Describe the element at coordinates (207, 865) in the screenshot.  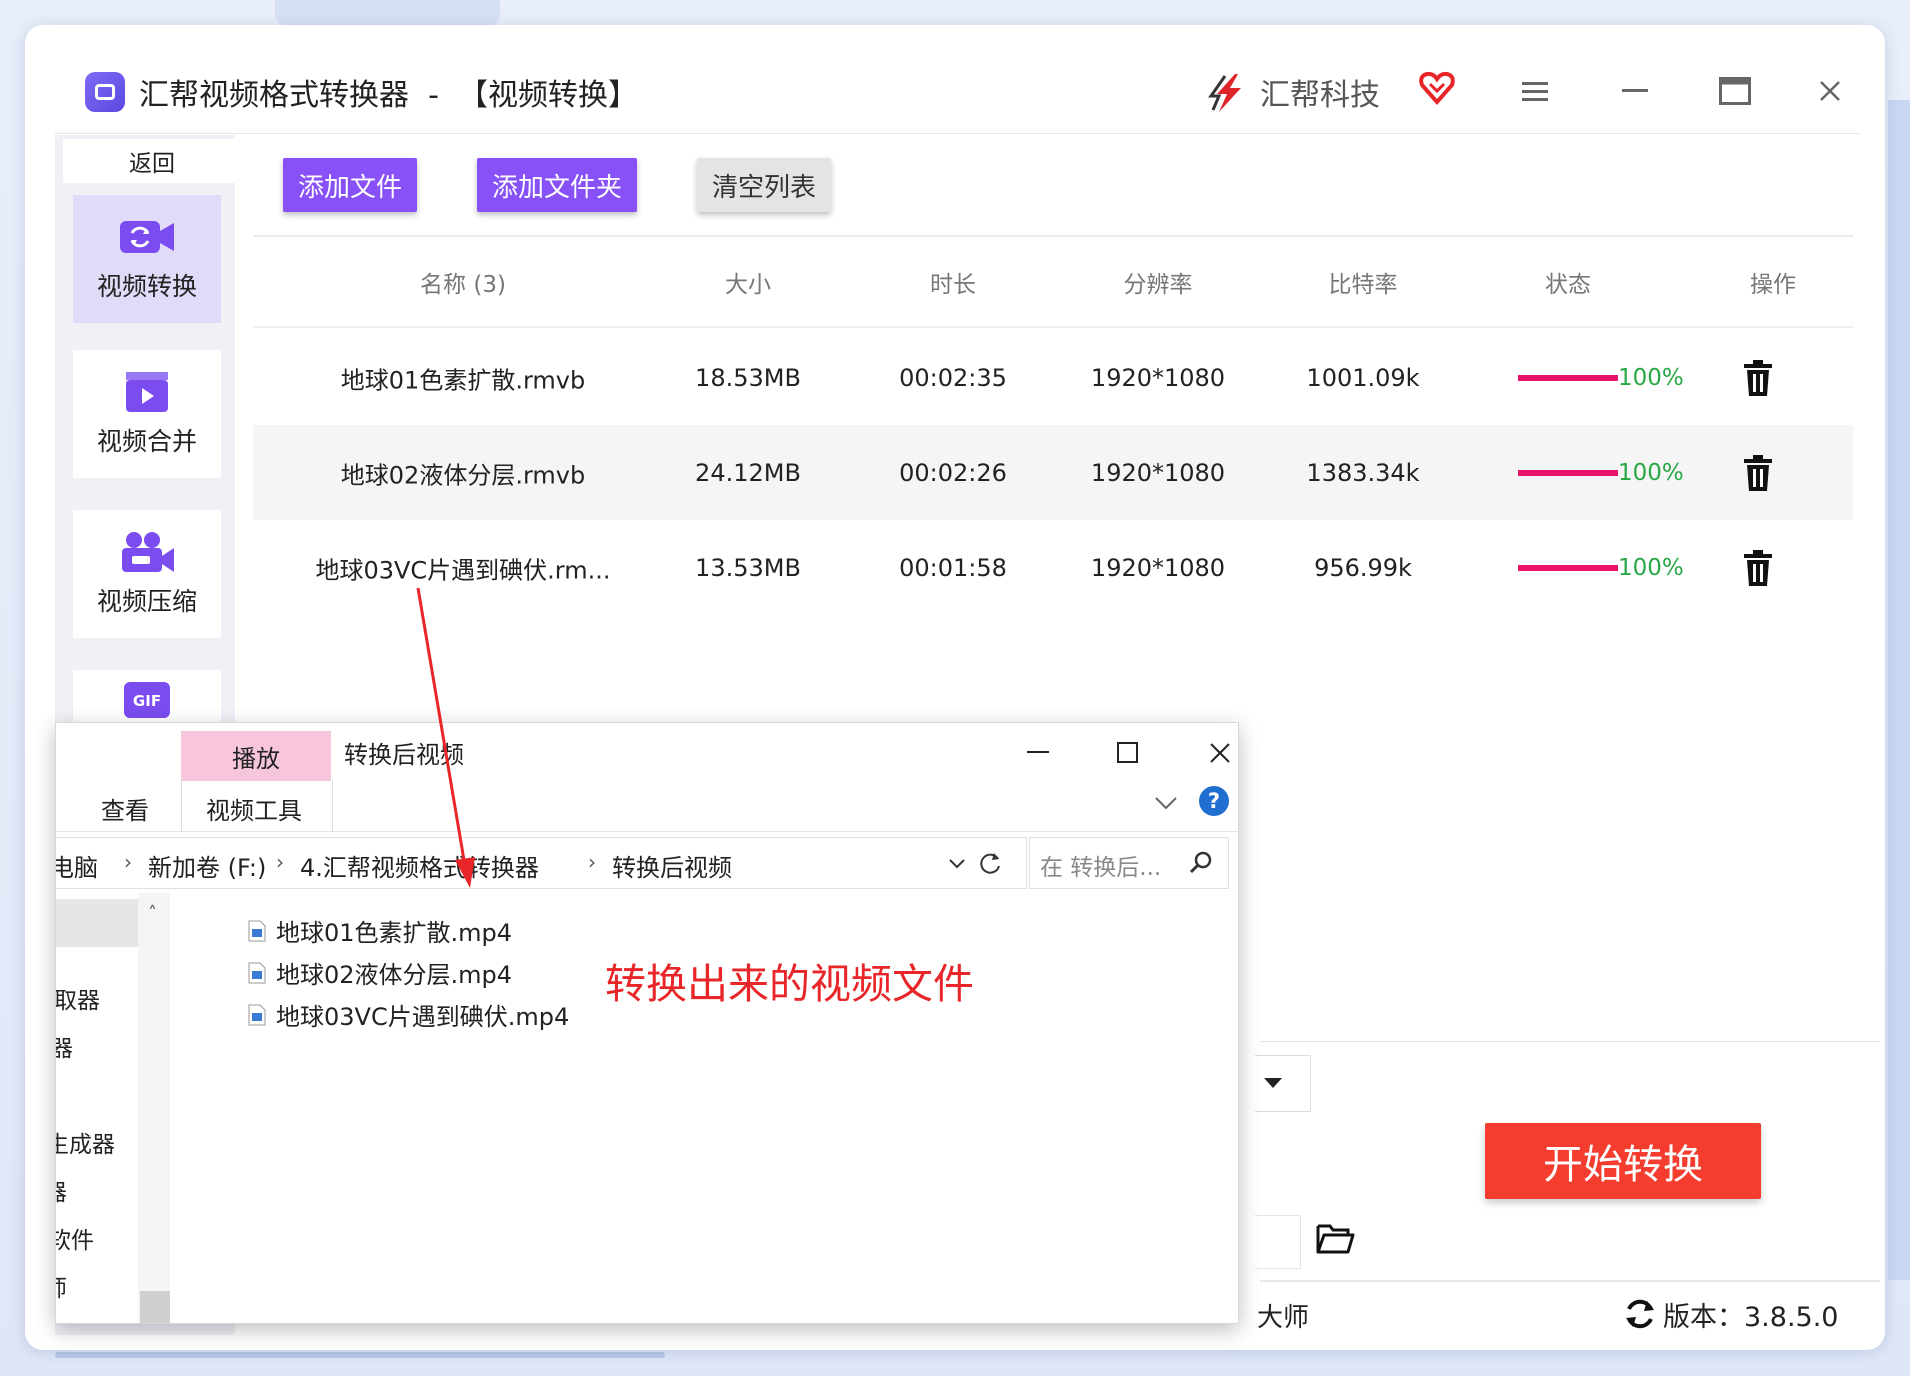
I see `breadcrumb-item: 新加卷 (F:)` at that location.